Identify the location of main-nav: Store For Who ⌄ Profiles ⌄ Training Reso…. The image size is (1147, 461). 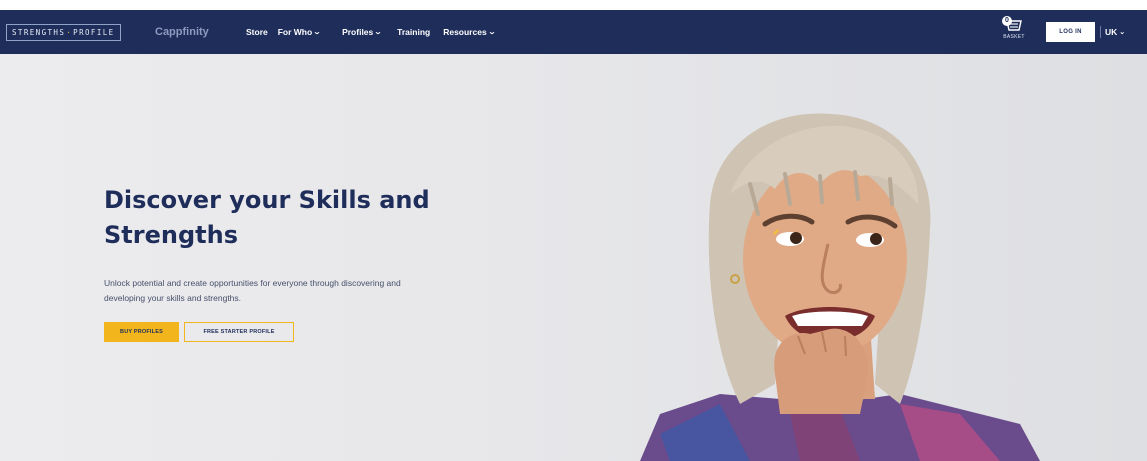
(371, 32).